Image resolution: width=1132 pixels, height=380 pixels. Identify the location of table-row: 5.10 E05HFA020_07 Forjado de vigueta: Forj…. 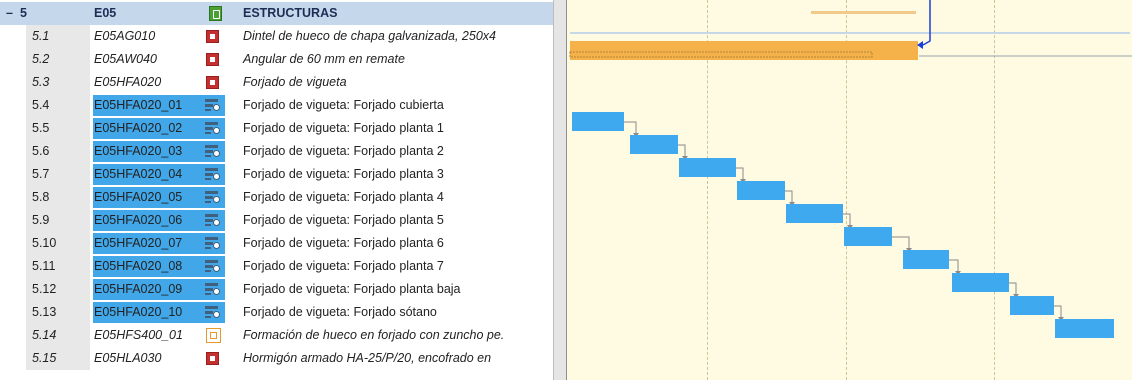
(276, 243).